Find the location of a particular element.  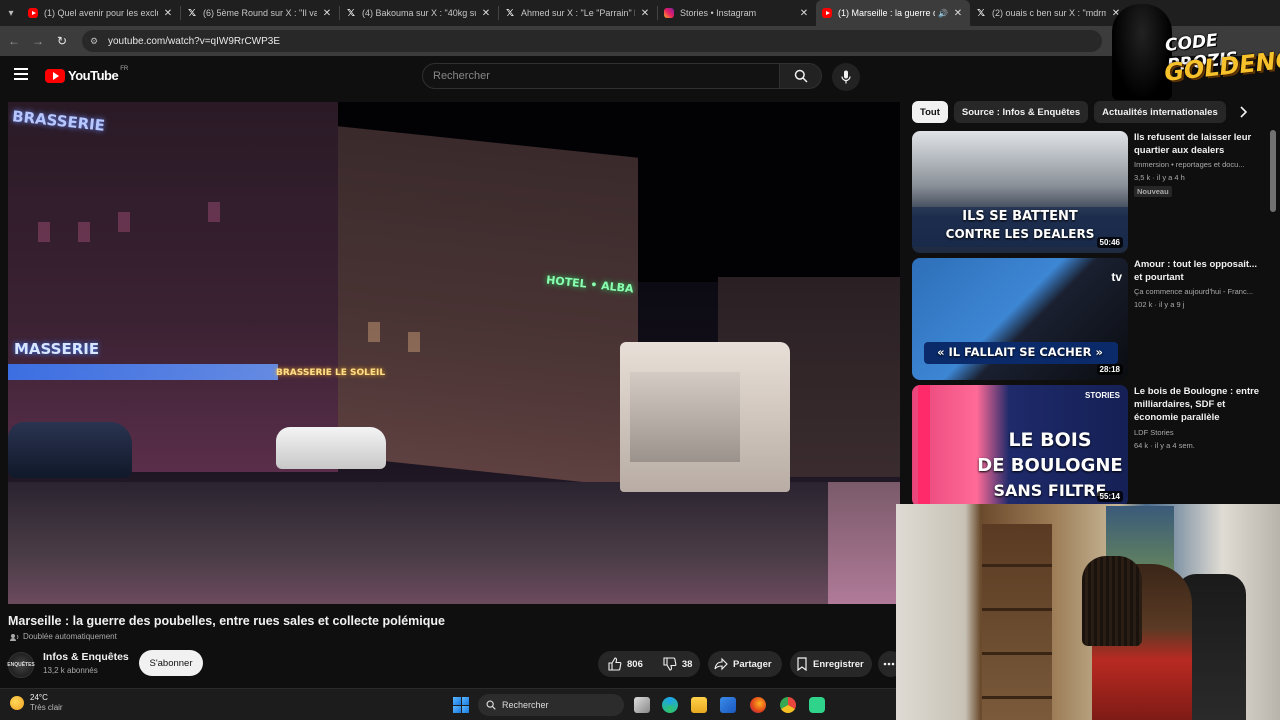

search-placeholder: Rechercher is located at coordinates (461, 76).